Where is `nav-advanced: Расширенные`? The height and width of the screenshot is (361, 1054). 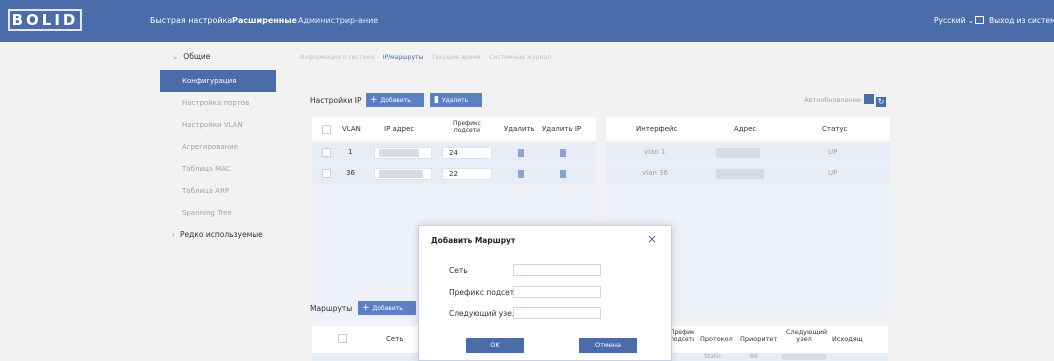
nav-advanced: Расширенные is located at coordinates (264, 21).